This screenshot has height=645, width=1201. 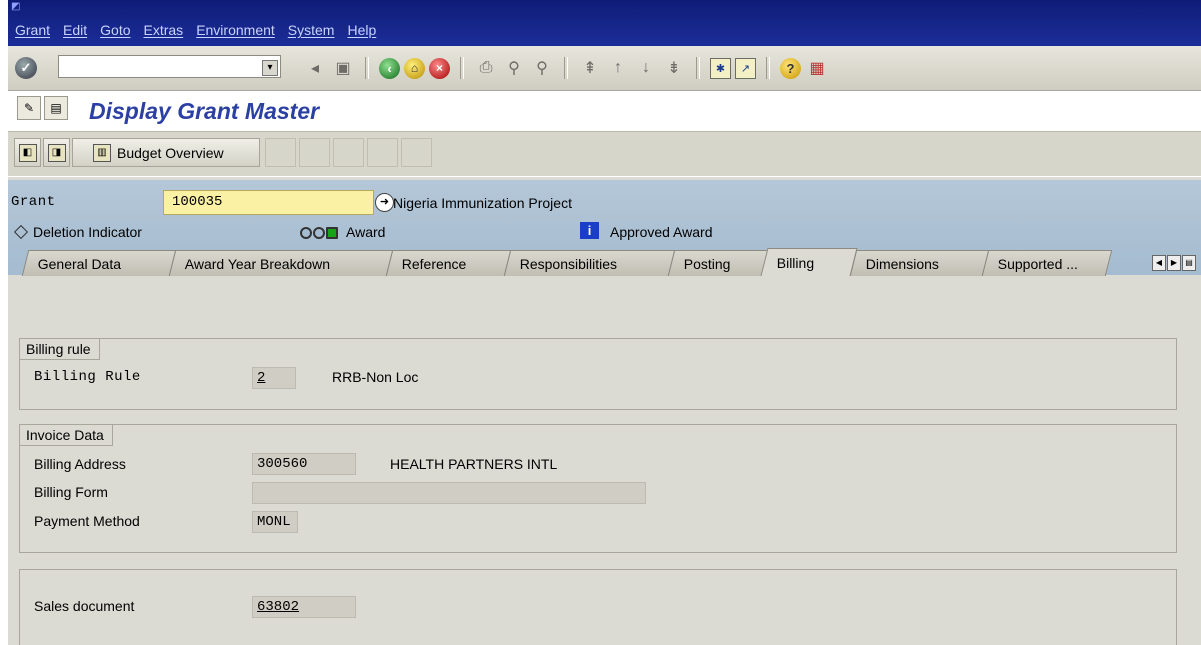 I want to click on window-menu-icon: ◩, so click(x=15, y=6).